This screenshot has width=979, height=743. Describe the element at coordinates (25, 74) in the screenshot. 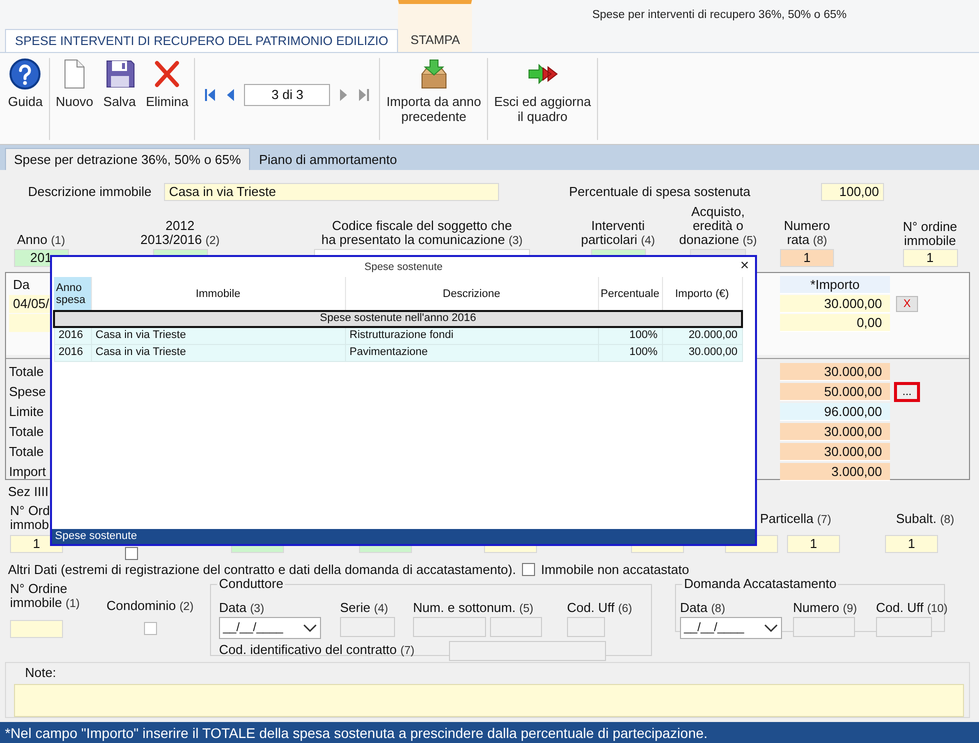

I see `help-icon` at that location.